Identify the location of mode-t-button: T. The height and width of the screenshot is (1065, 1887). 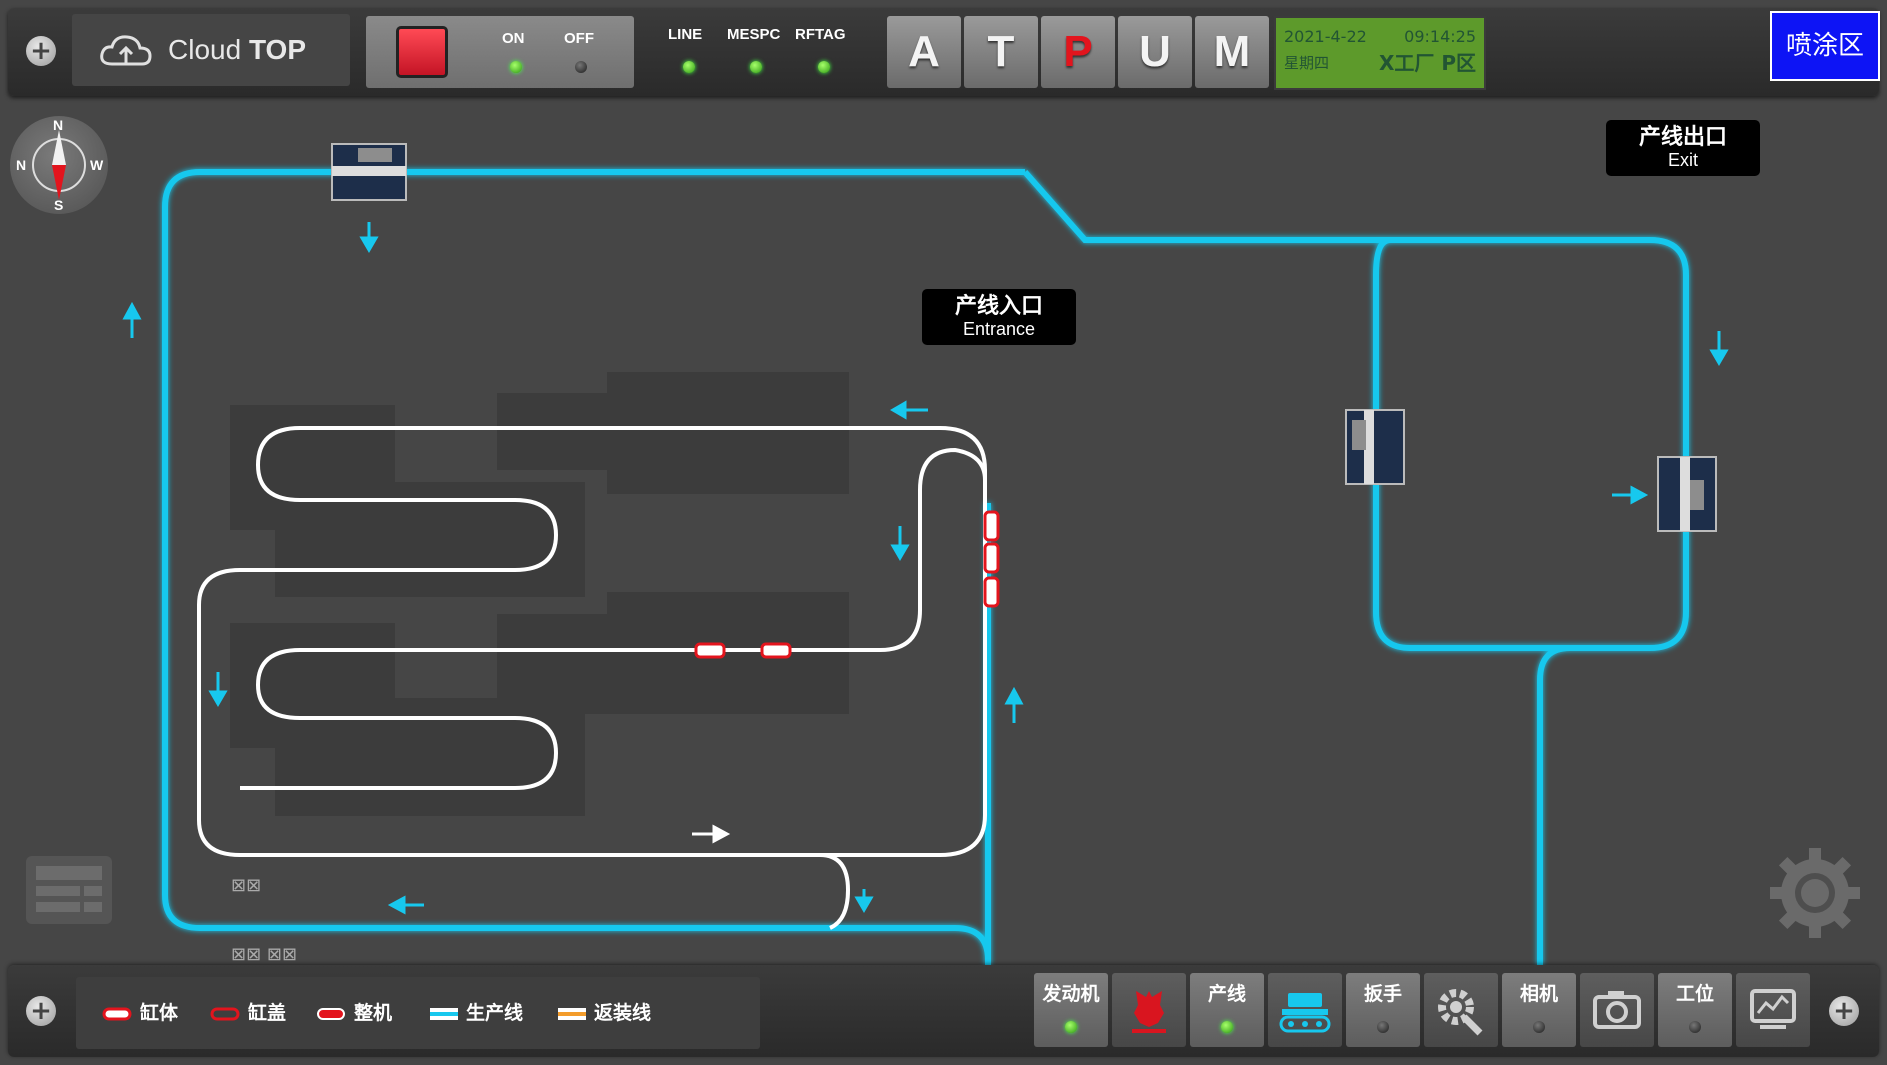
(1001, 52).